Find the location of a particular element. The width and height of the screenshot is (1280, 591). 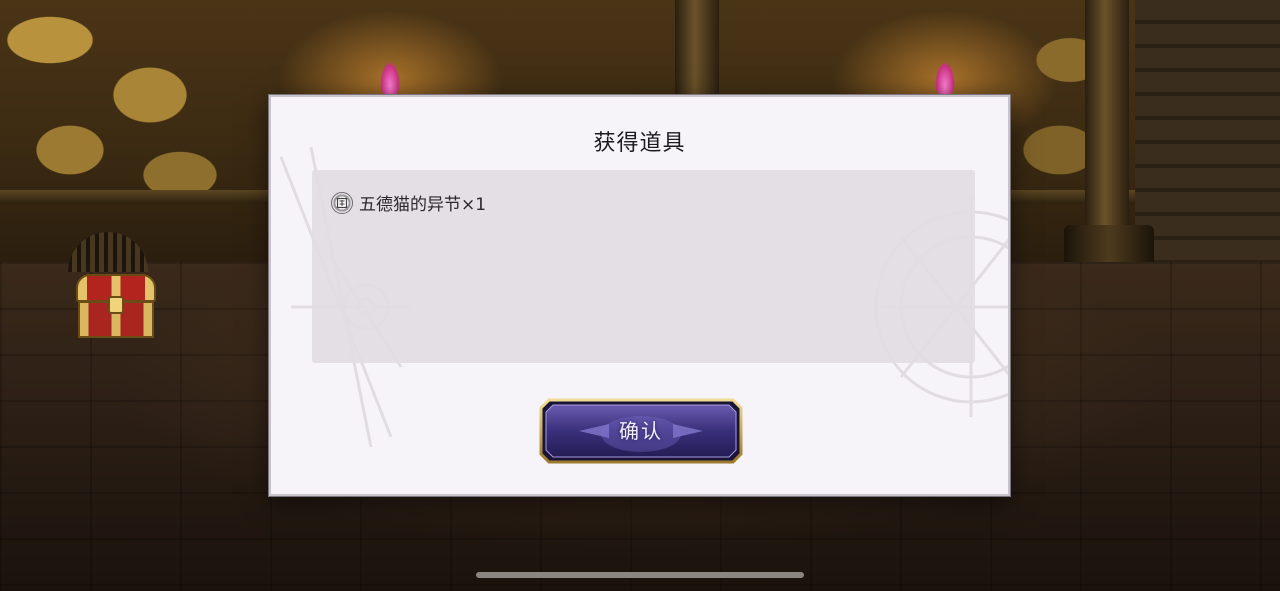

stone-stairs is located at coordinates (1207, 137).